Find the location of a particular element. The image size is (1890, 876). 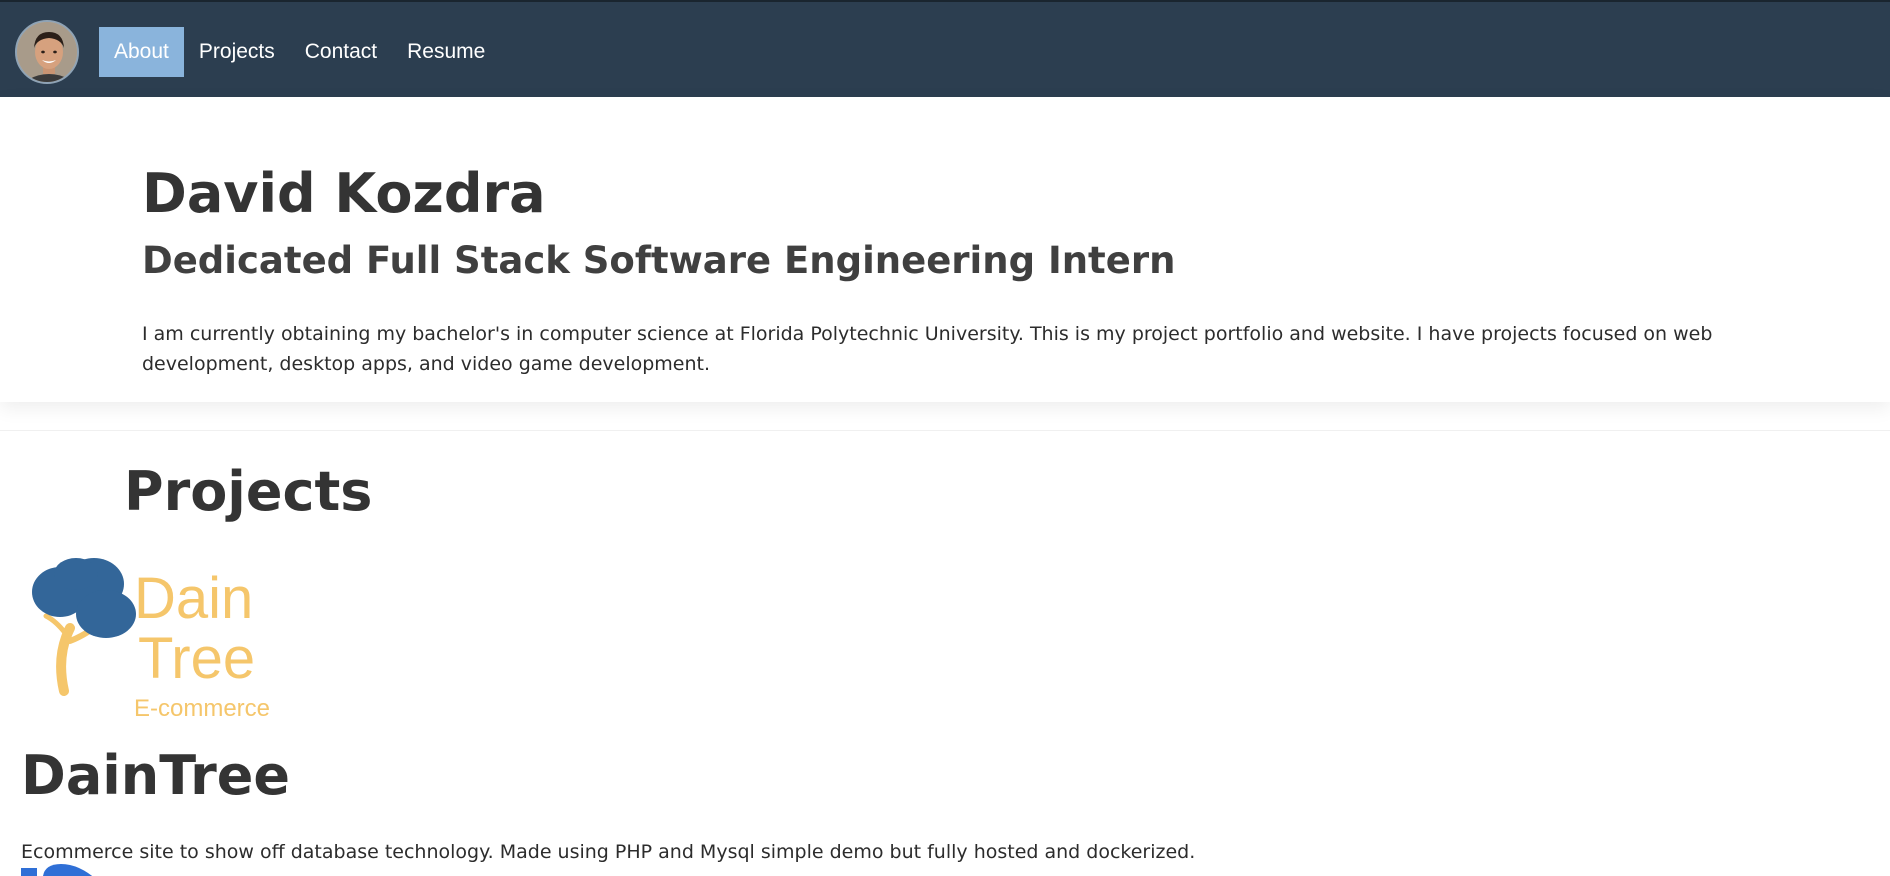

svg-text: Tree is located at coordinates (196, 658).